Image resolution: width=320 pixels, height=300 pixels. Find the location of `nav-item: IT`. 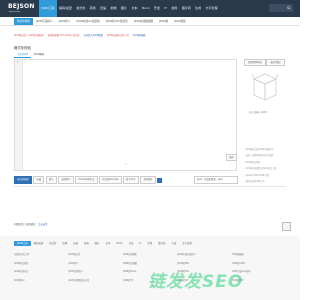

nav-item: IT is located at coordinates (165, 8).